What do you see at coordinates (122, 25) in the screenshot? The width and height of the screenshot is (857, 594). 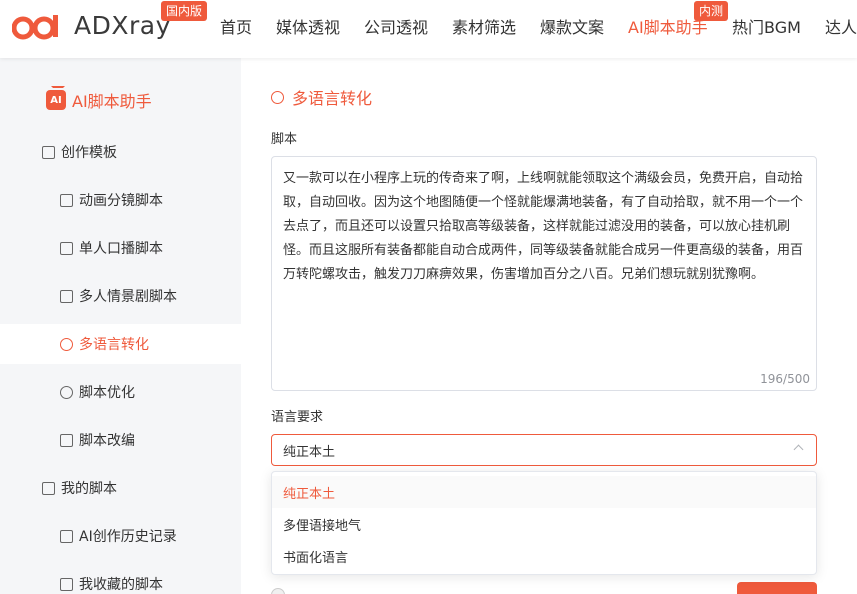 I see `logo-text: ADXray` at bounding box center [122, 25].